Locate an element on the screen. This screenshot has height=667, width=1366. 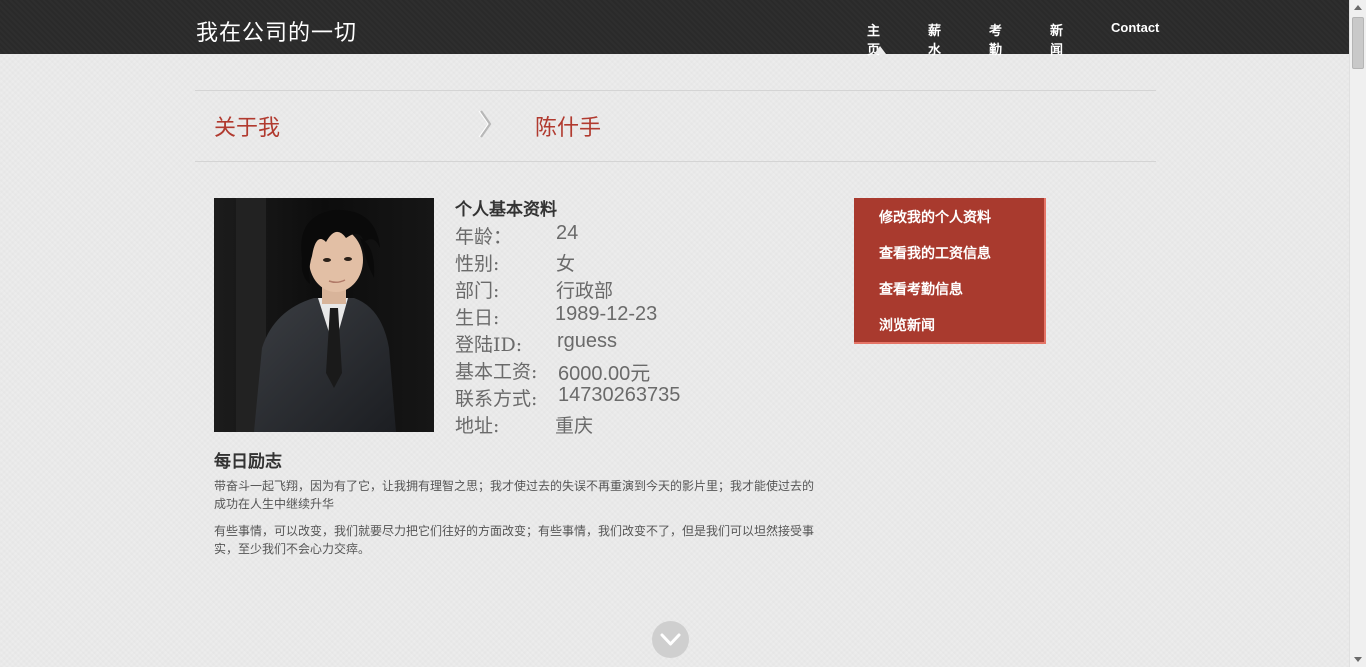
field-value: 重庆 is located at coordinates (574, 426).